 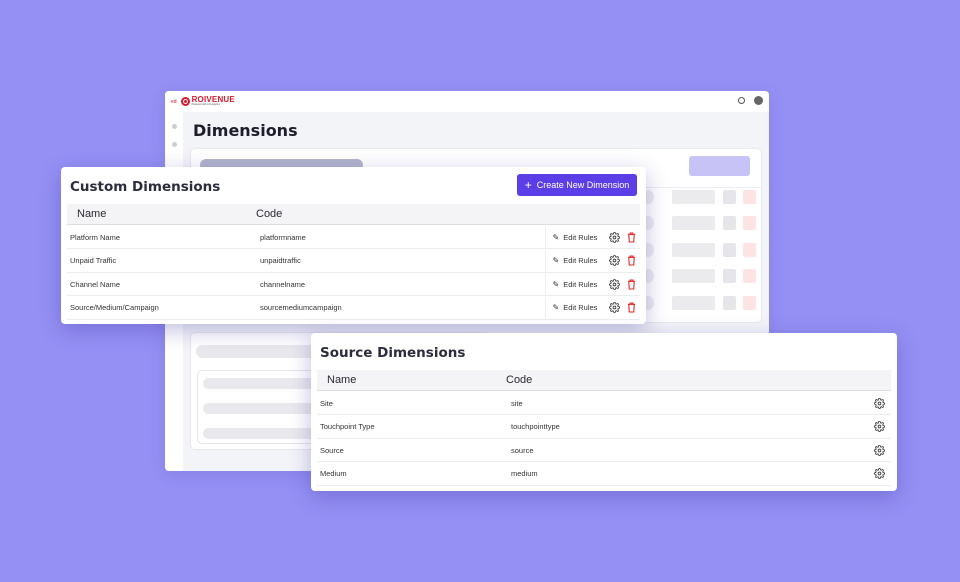 I want to click on table-row: Platform Name platformname ✎ Edit Rules, so click(x=353, y=237).